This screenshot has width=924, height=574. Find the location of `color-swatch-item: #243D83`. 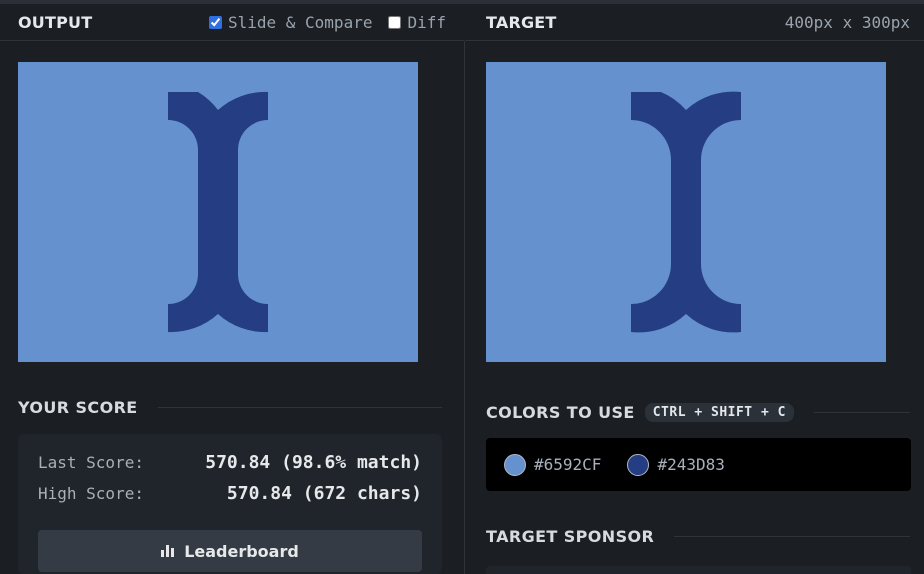

color-swatch-item: #243D83 is located at coordinates (676, 464).